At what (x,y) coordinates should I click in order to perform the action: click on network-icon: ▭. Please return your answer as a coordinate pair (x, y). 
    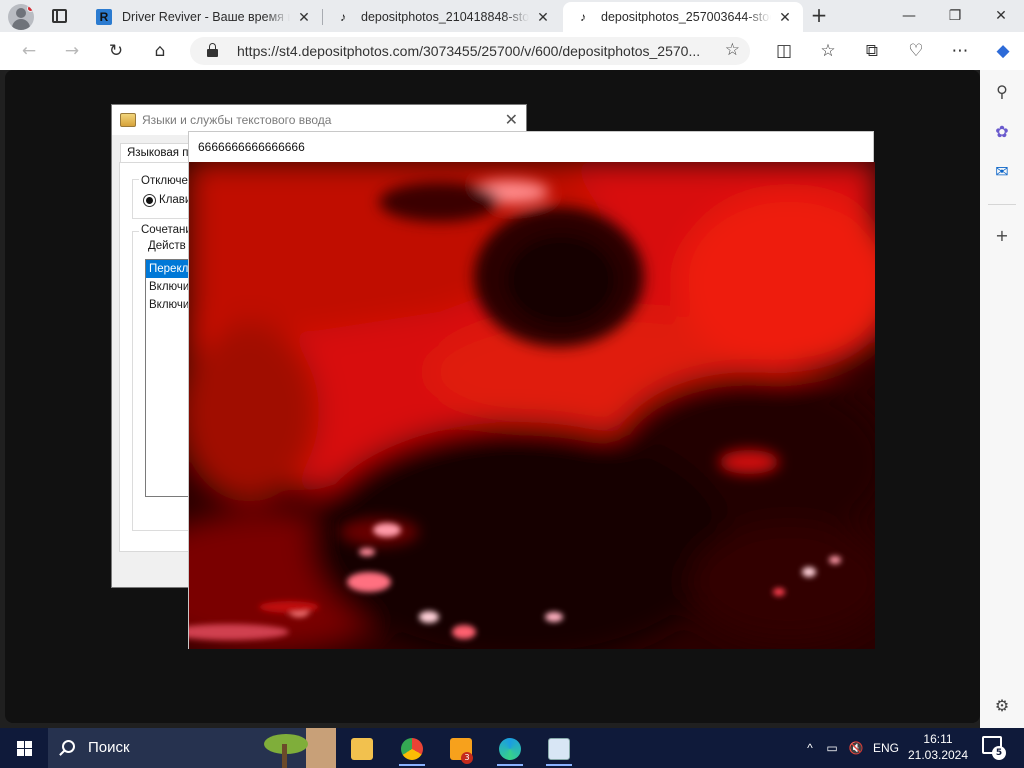
    Looking at the image, I should click on (832, 748).